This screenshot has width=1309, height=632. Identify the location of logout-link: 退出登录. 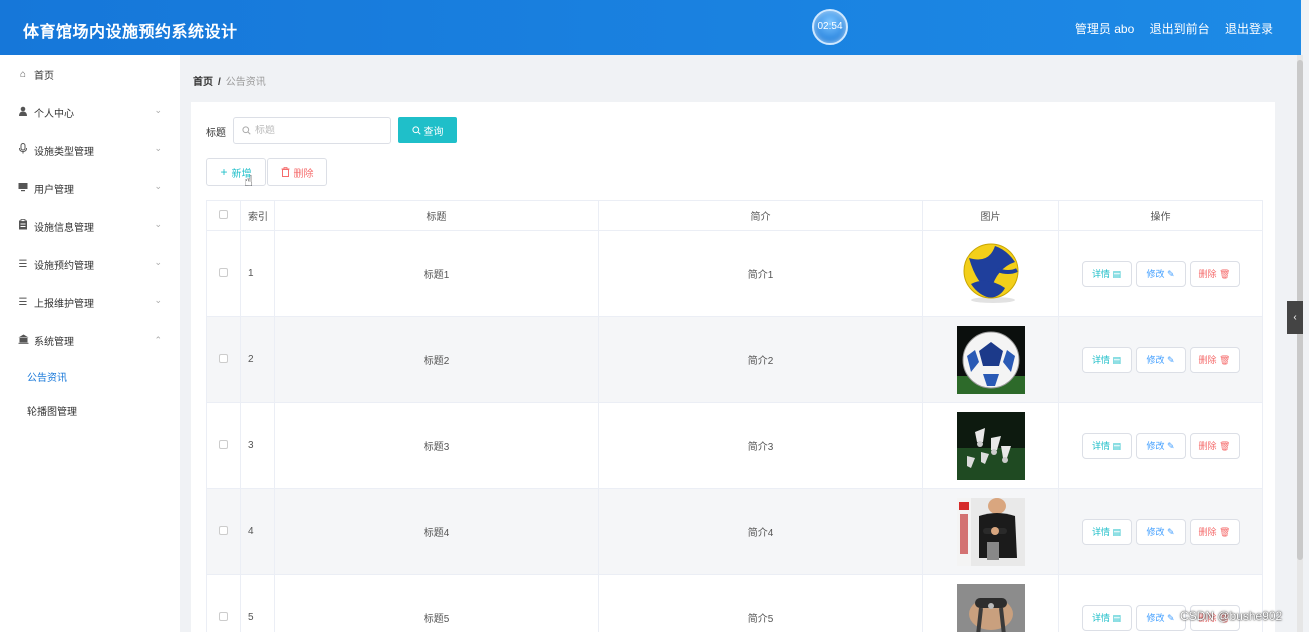
(1249, 29).